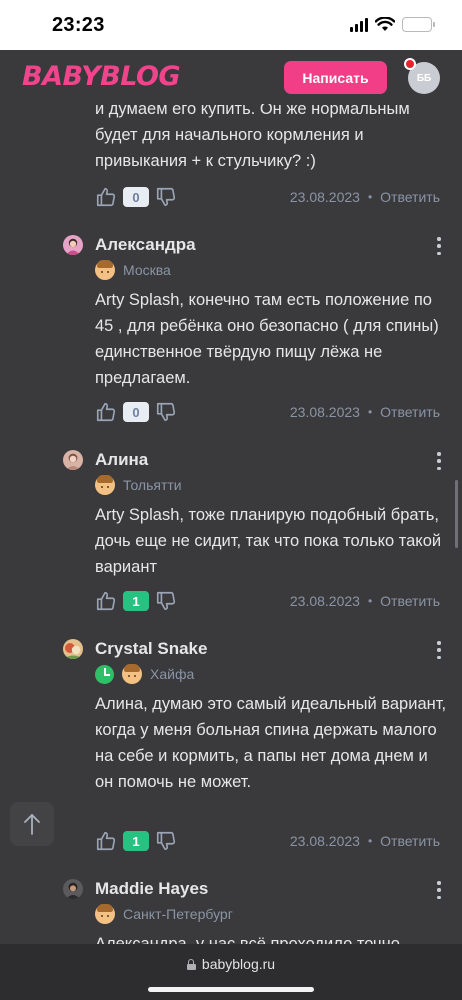  Describe the element at coordinates (335, 77) in the screenshot. I see `write-button: Написать` at that location.